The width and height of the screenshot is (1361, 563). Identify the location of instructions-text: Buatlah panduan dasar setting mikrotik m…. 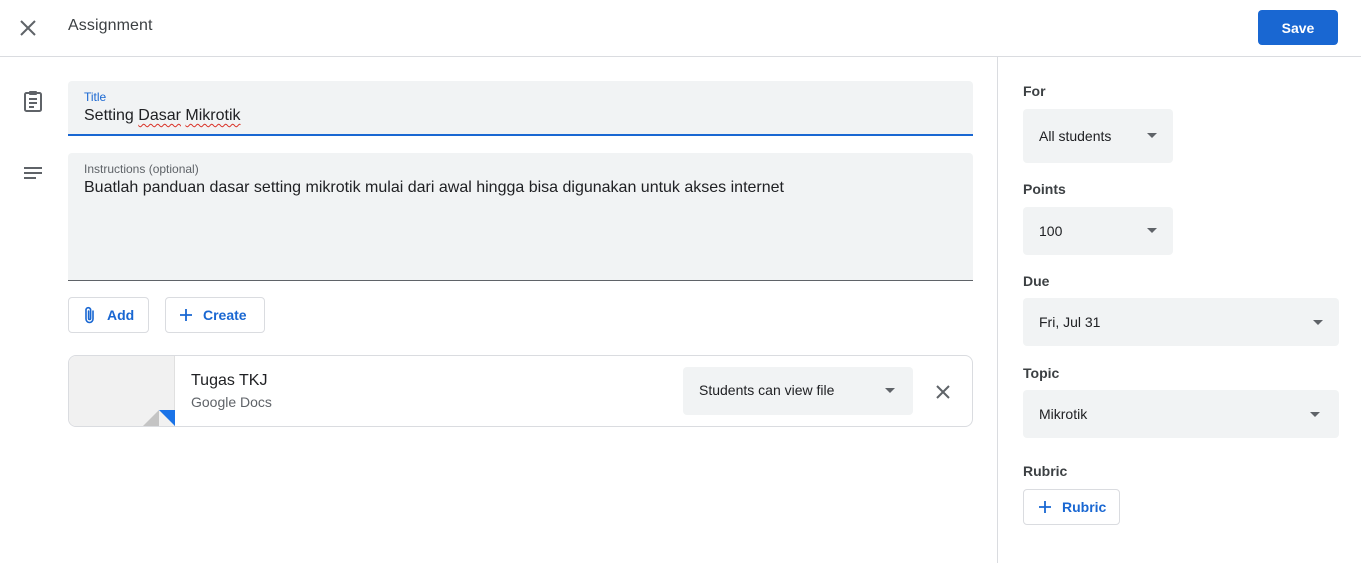
(434, 188).